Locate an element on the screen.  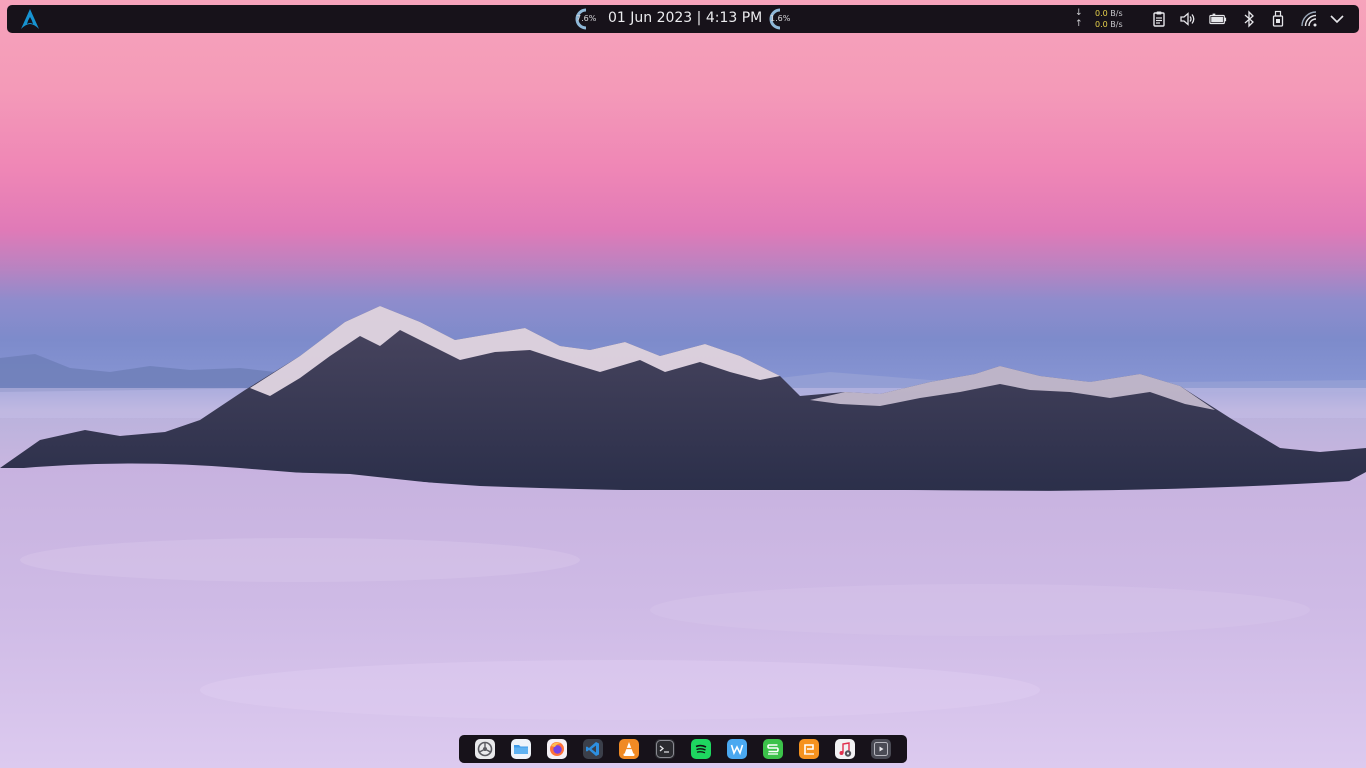
wifi-icon is located at coordinates (1309, 19).